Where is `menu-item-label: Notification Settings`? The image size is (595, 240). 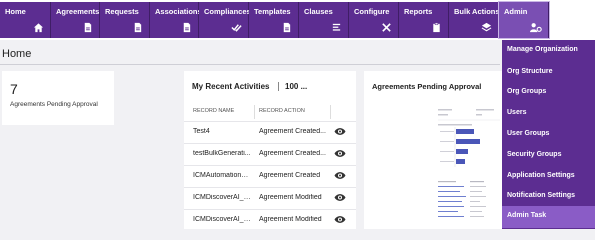
menu-item-label: Notification Settings is located at coordinates (541, 195).